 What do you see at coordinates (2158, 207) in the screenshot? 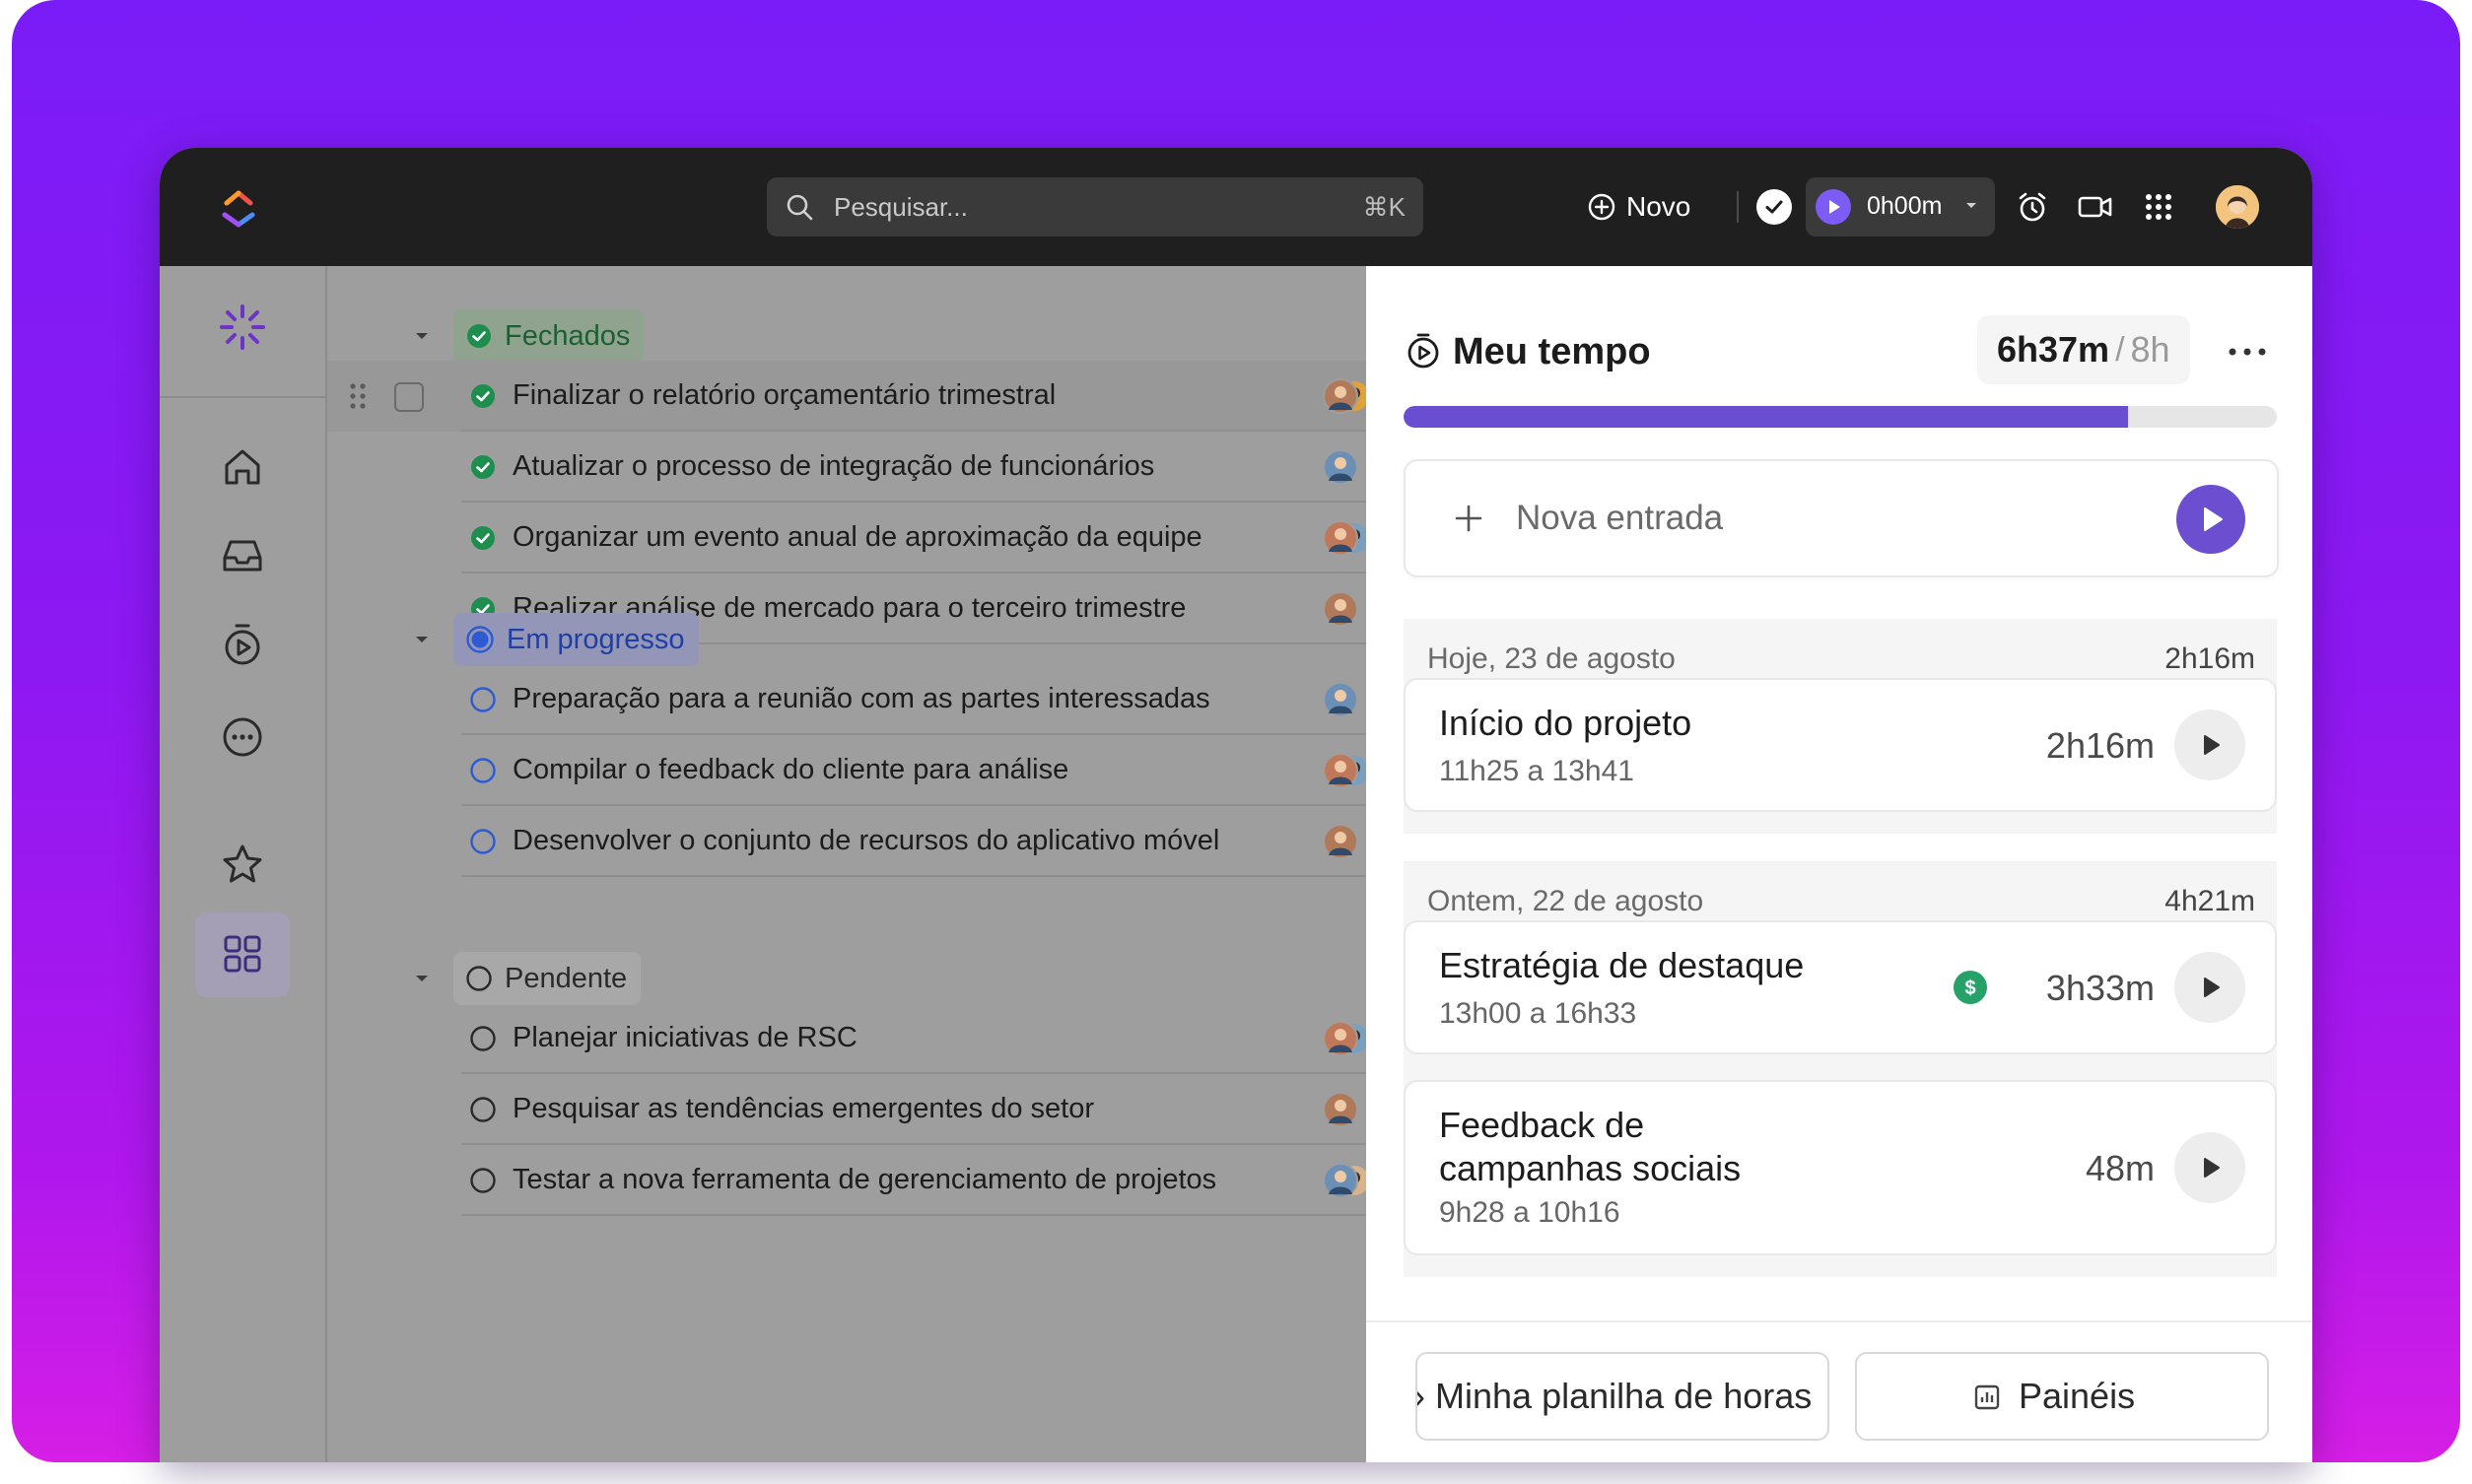
I see `apps-grid-icon` at bounding box center [2158, 207].